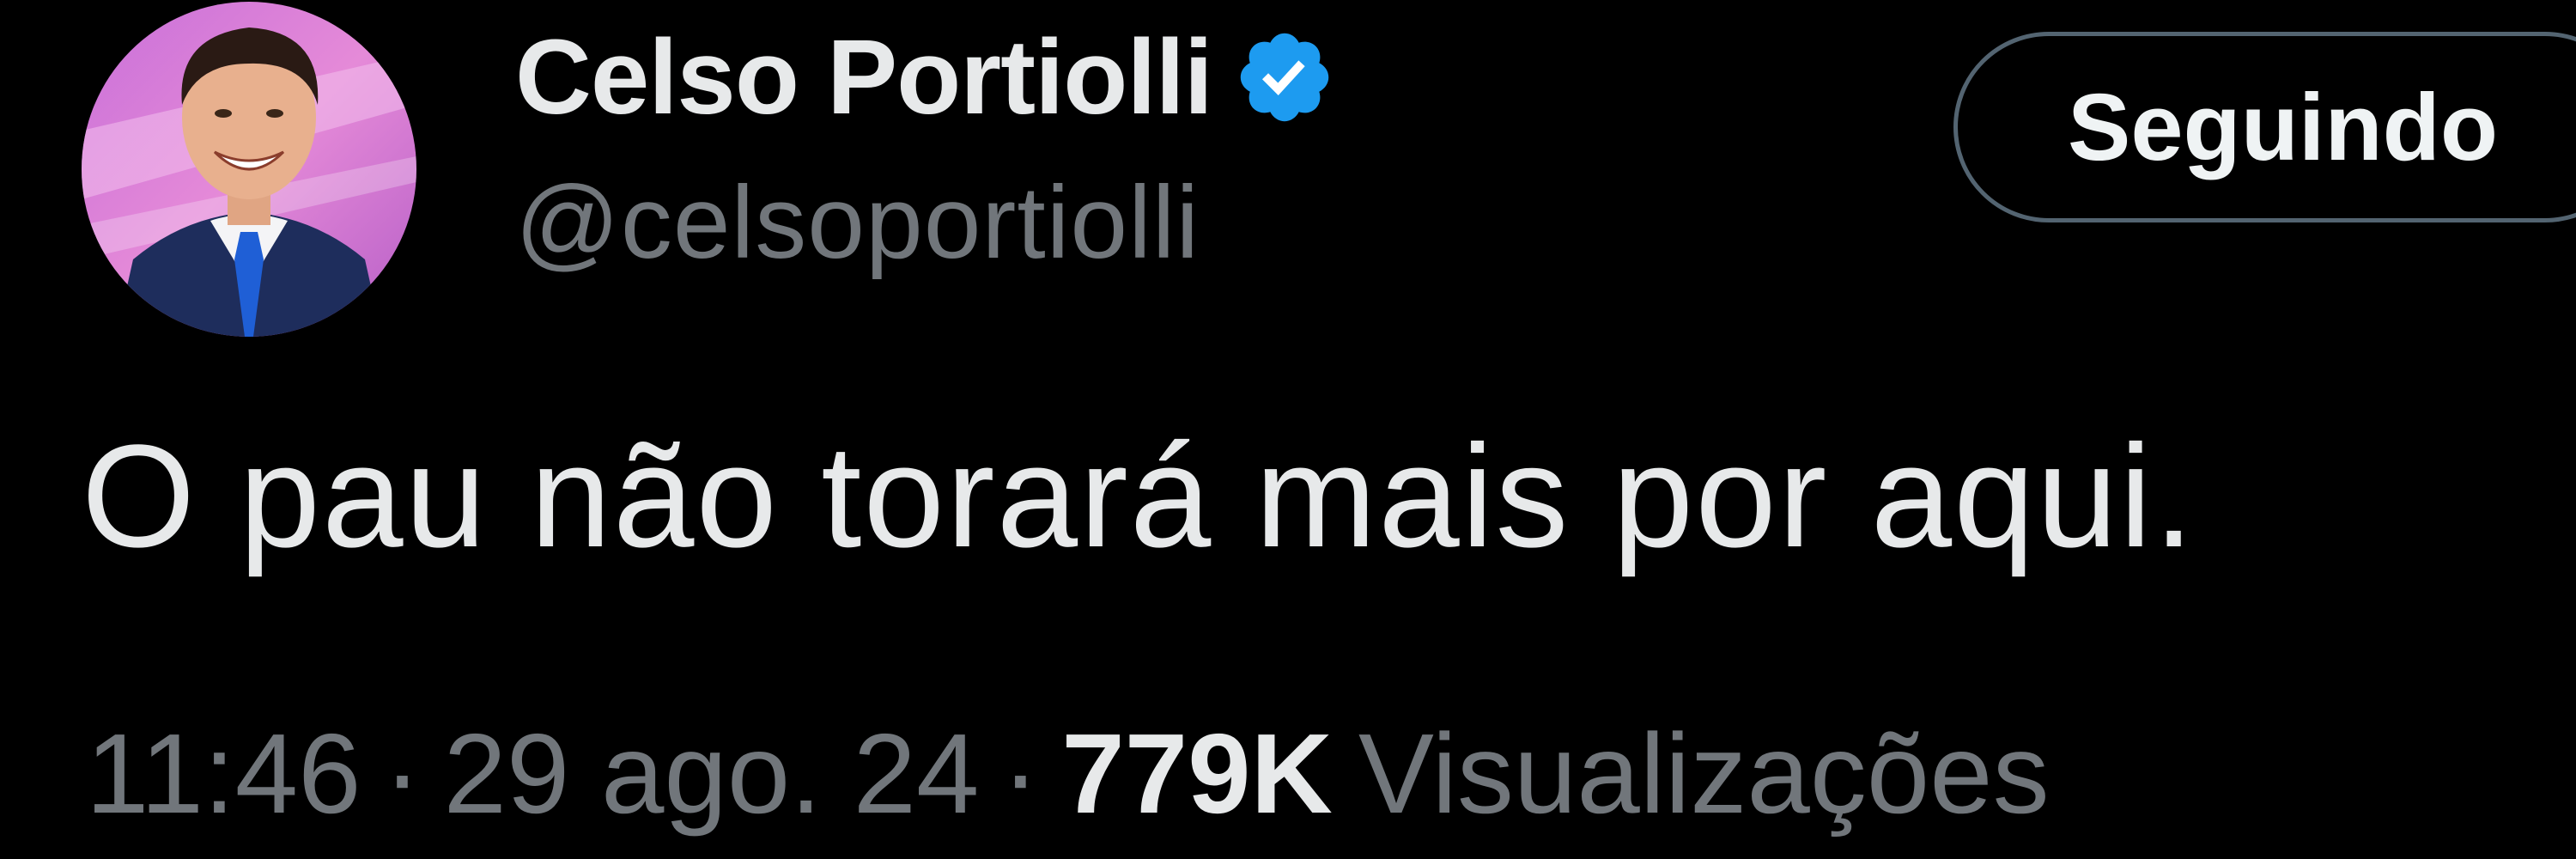 This screenshot has width=2576, height=859. Describe the element at coordinates (1704, 773) in the screenshot. I see `views-label: Visualizações` at that location.